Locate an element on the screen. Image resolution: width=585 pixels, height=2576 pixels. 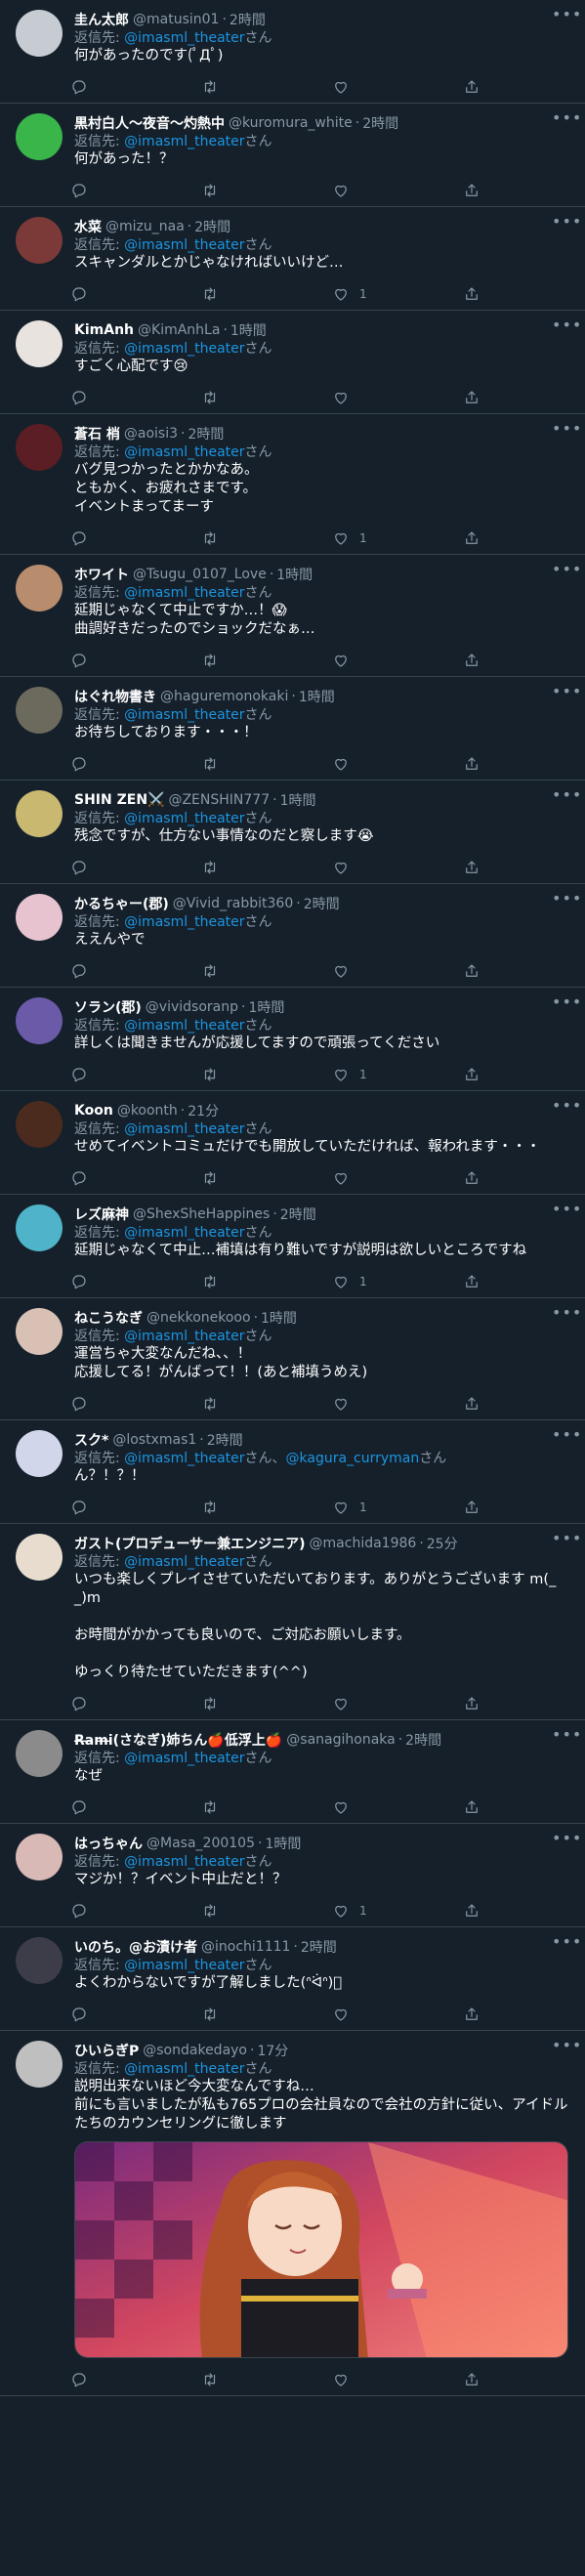
user-handle: @matusin01 is located at coordinates (176, 19).